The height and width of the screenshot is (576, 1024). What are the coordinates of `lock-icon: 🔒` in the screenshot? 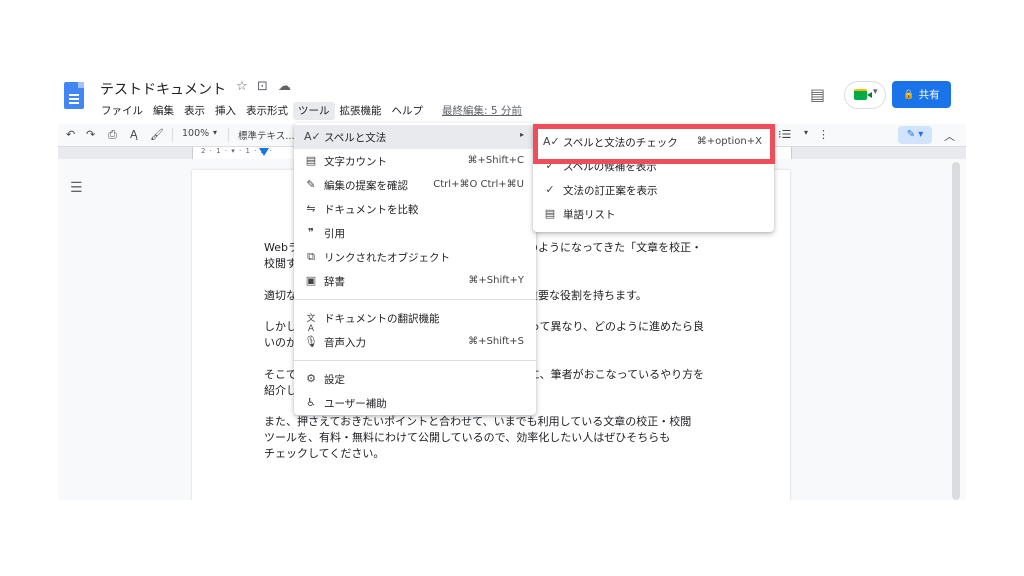 It's located at (909, 94).